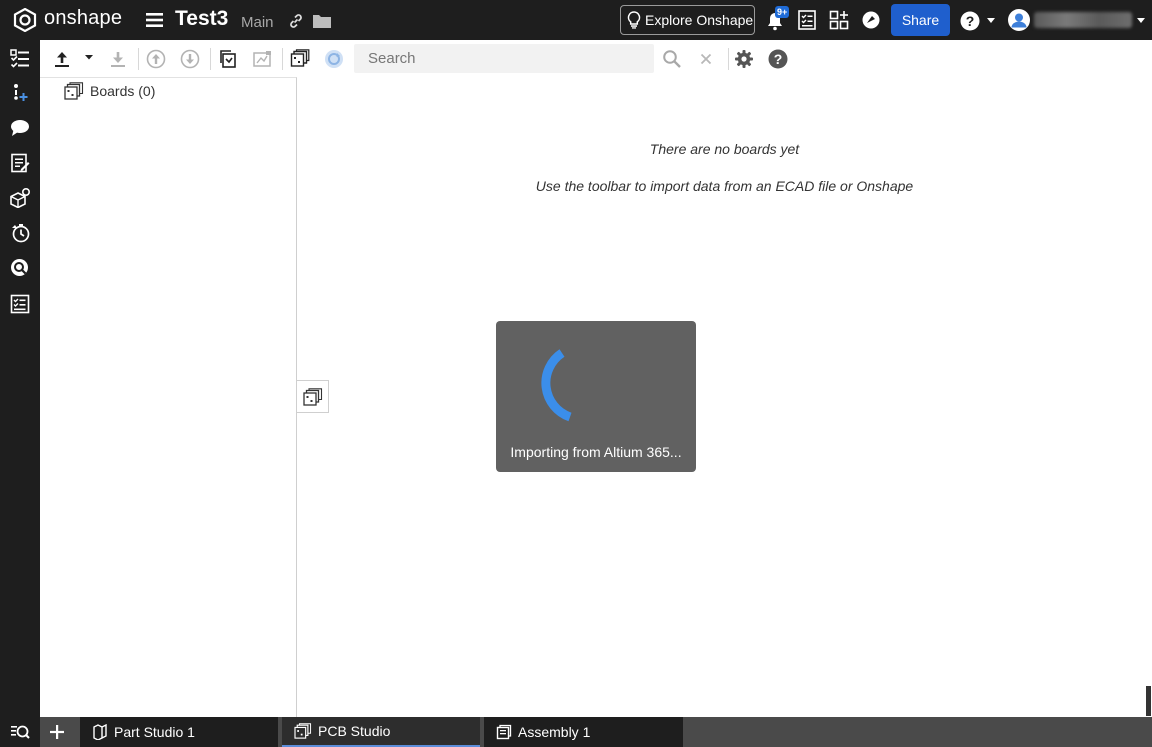  Describe the element at coordinates (871, 20) in the screenshot. I see `learning-center-icon` at that location.